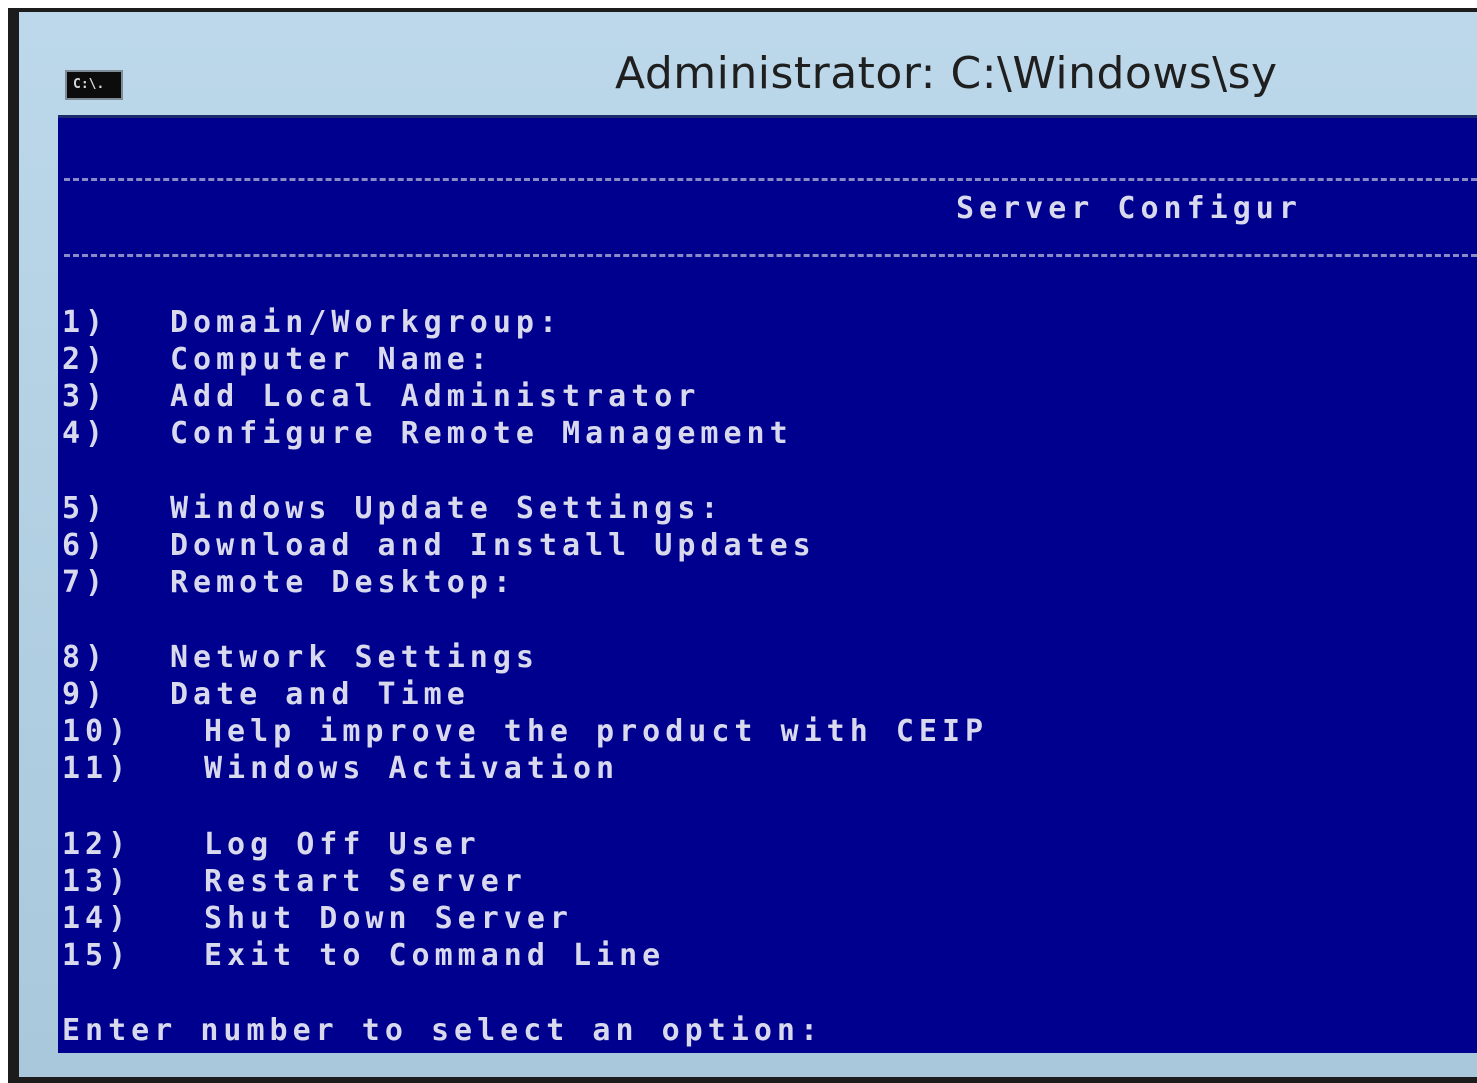  Describe the element at coordinates (85, 396) in the screenshot. I see `menu-item-number: 3)` at that location.